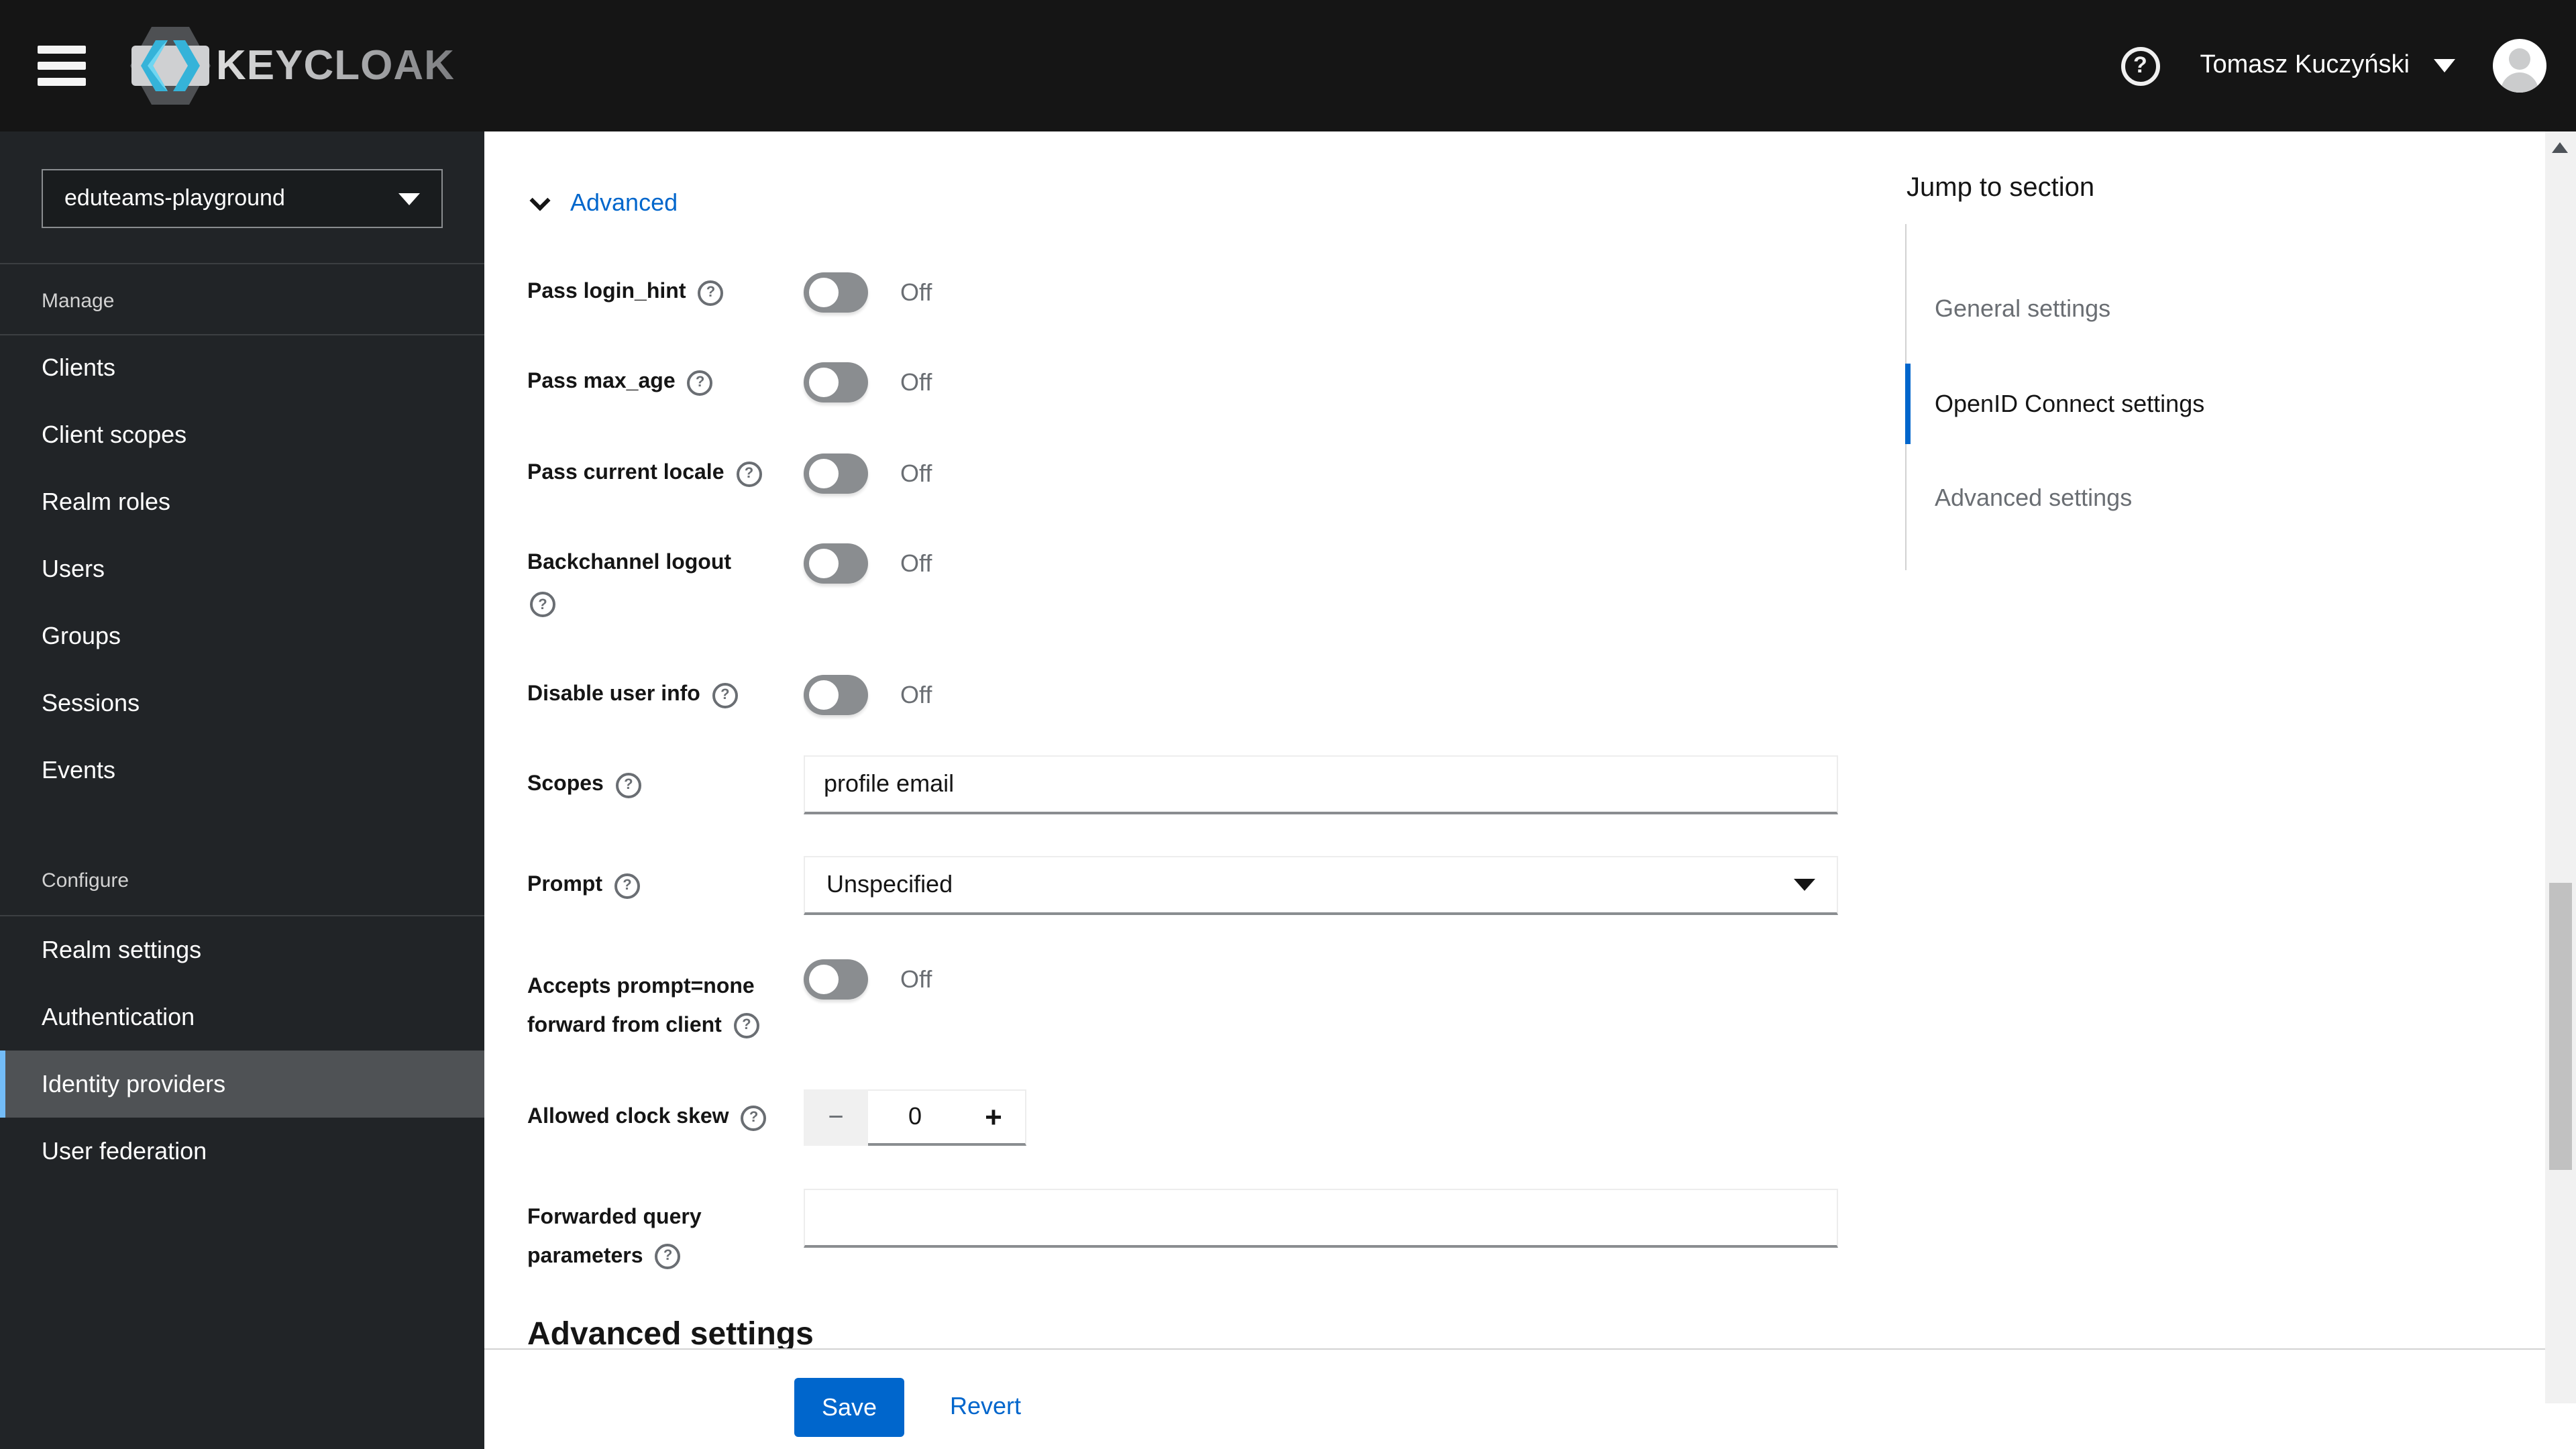 The width and height of the screenshot is (2576, 1449). What do you see at coordinates (625, 473) in the screenshot?
I see `field-label: Pass current locale` at bounding box center [625, 473].